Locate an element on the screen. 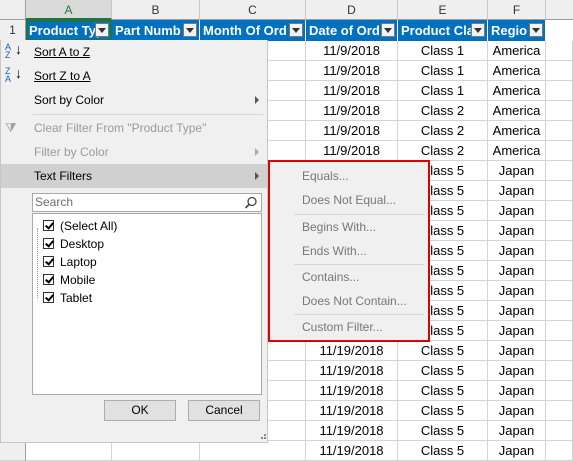  header-month-of-order: Month Of Ord is located at coordinates (253, 30).